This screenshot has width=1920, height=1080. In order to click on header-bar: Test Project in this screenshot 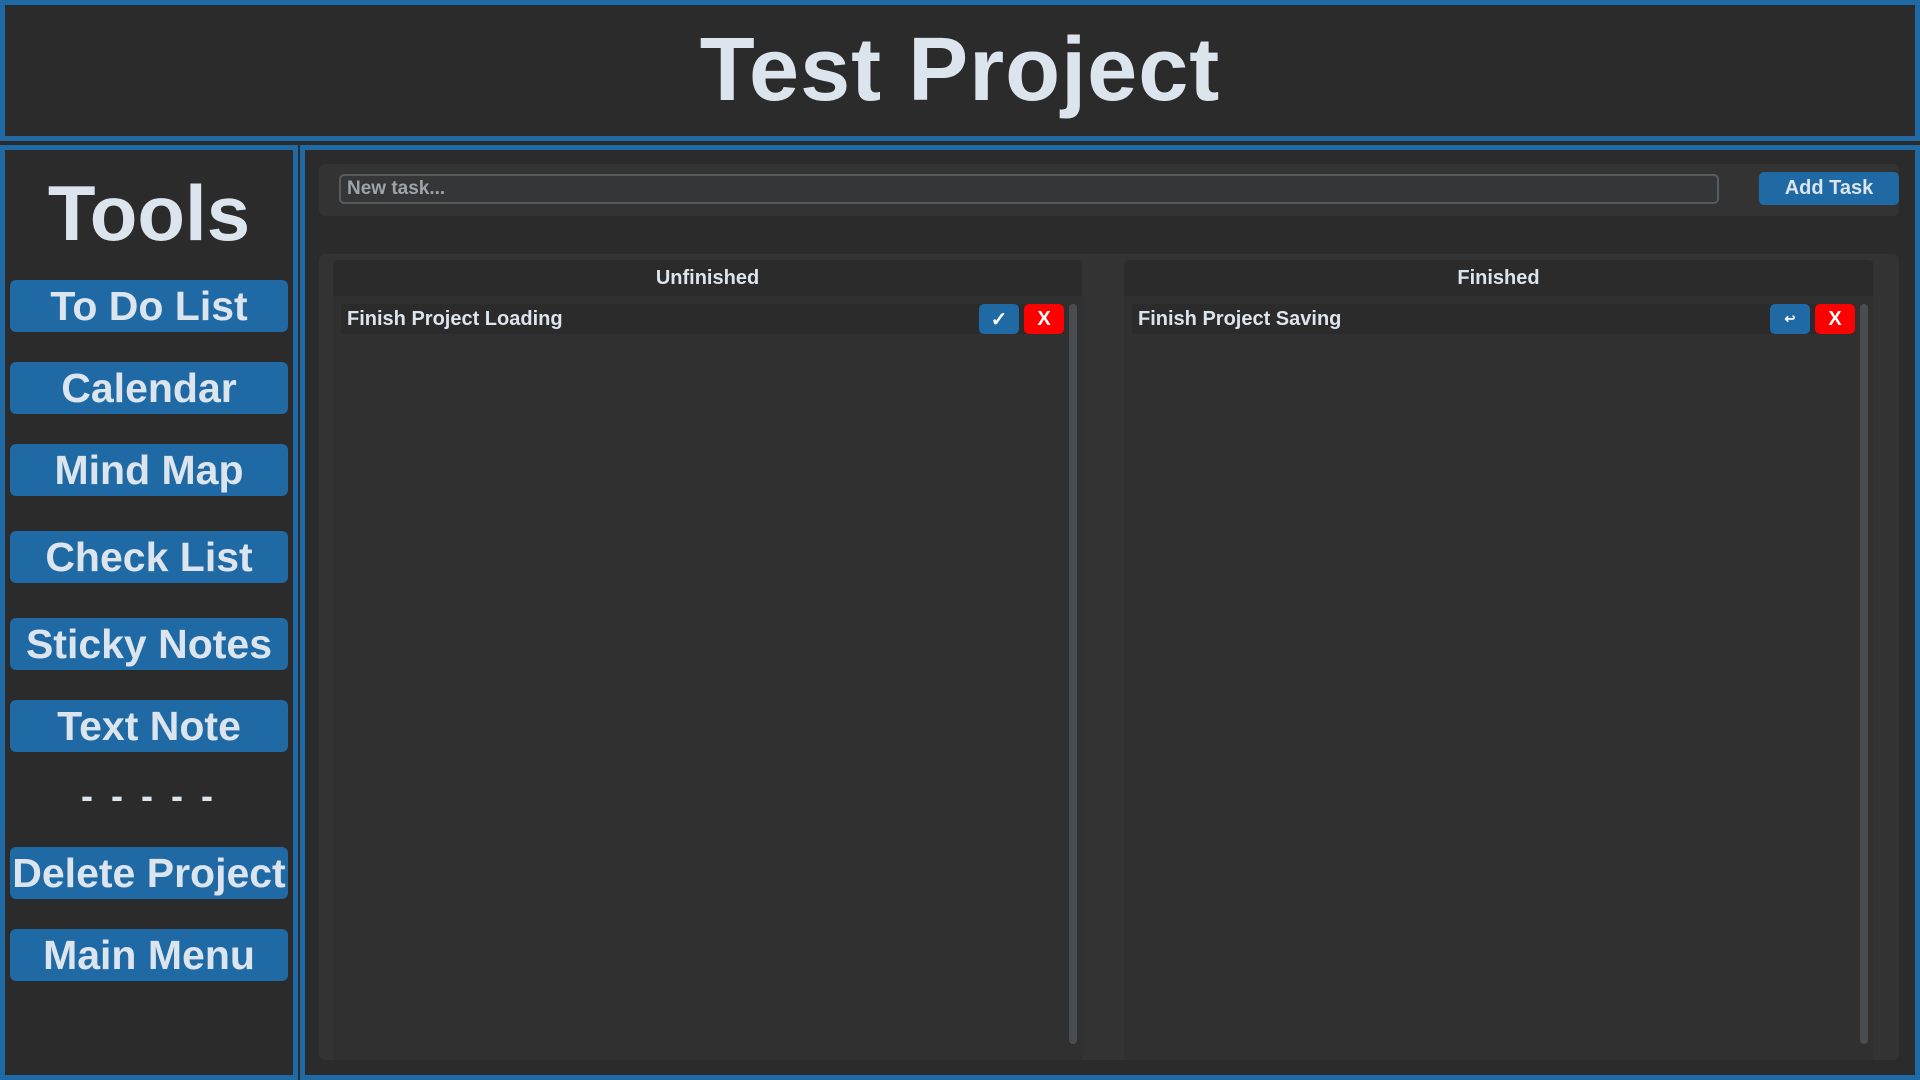, I will do `click(960, 70)`.